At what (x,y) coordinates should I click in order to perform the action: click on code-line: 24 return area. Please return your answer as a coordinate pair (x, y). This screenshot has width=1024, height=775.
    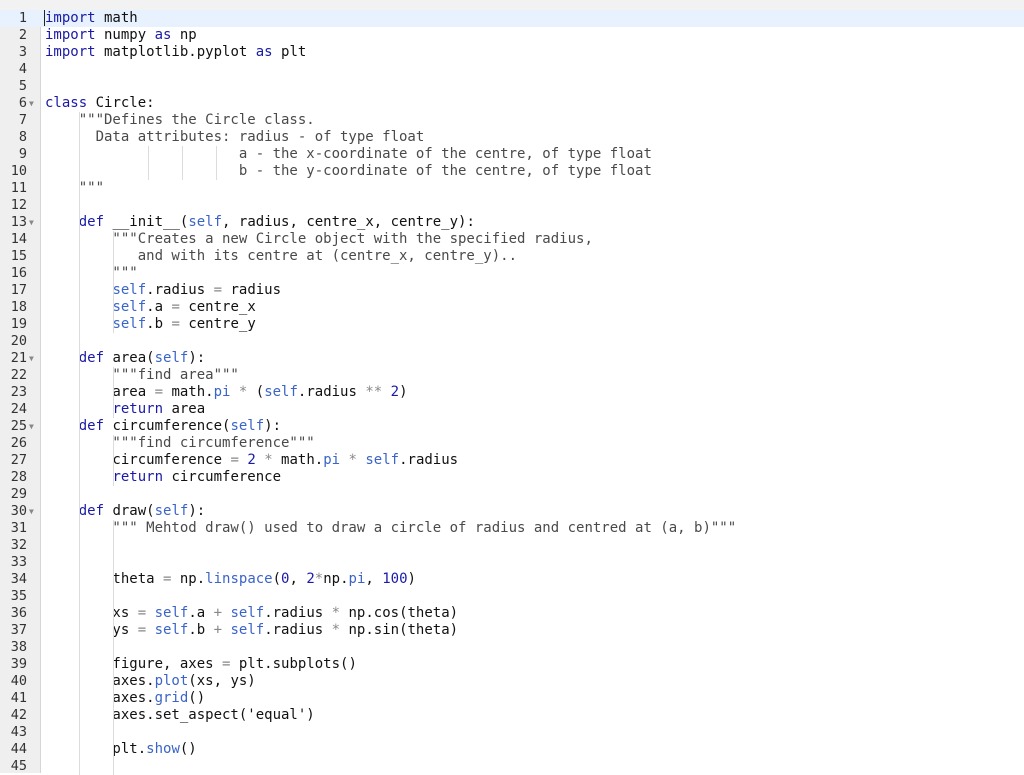
    Looking at the image, I should click on (512, 409).